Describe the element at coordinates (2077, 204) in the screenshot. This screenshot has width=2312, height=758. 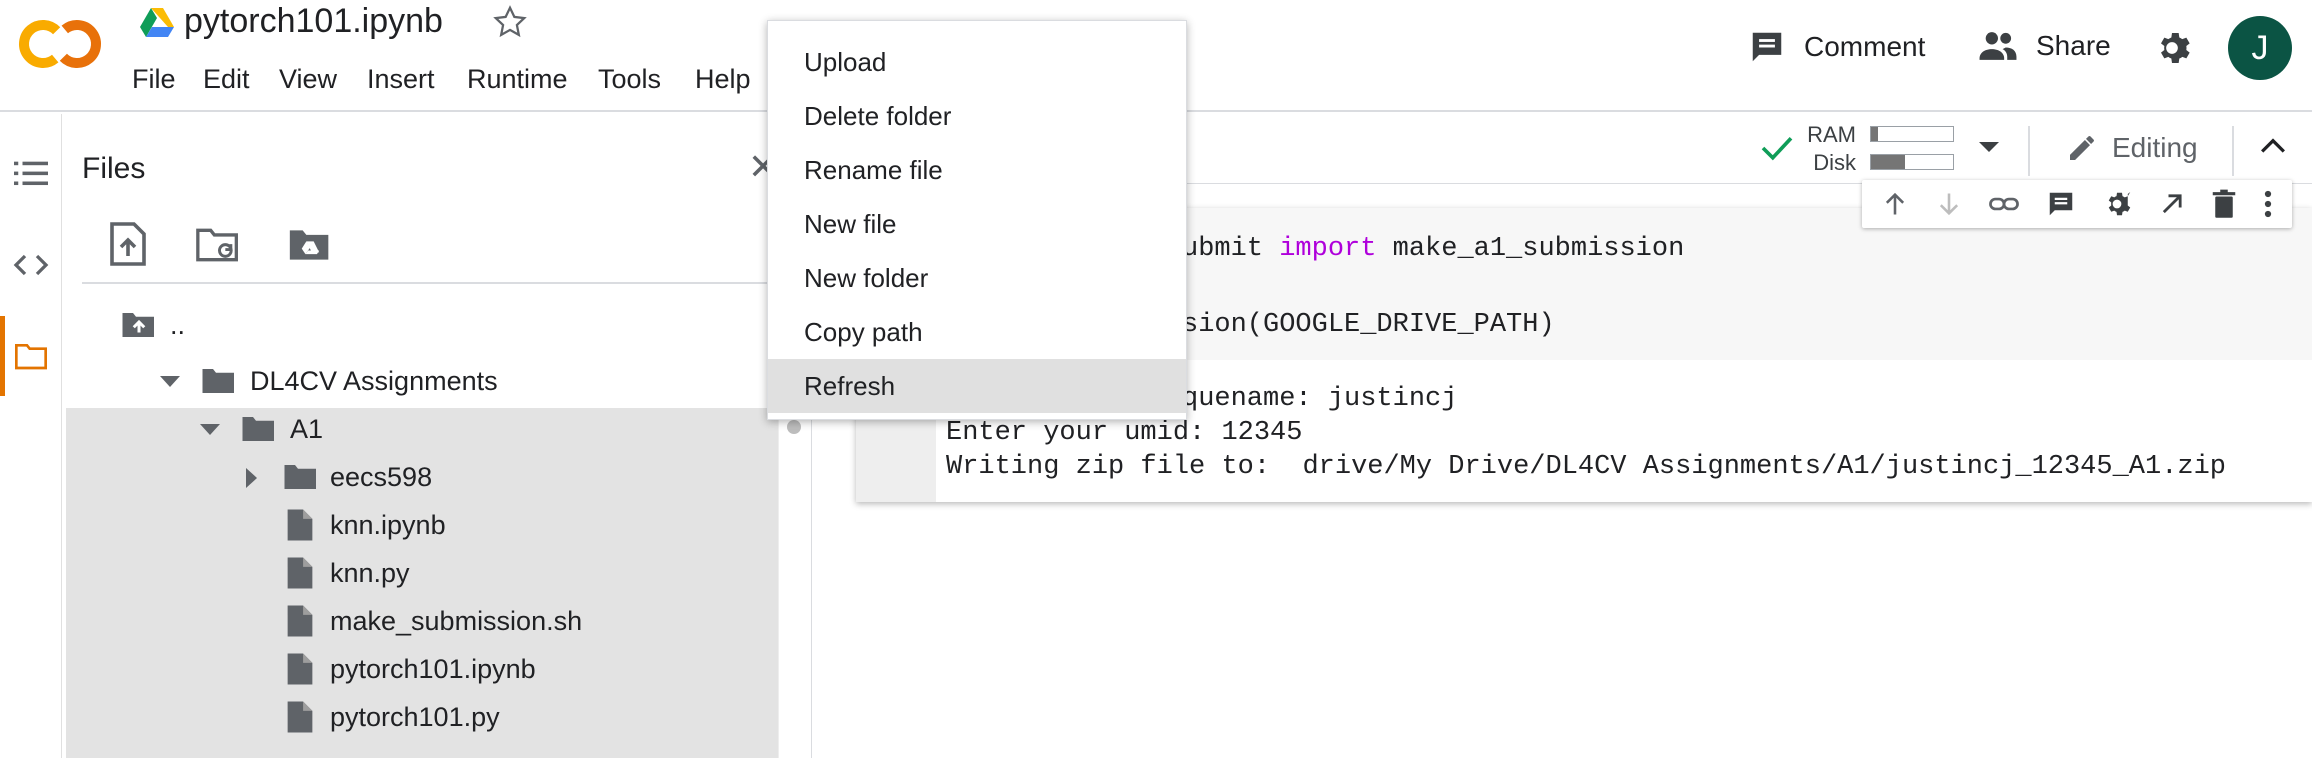
I see `cell-toolbar` at that location.